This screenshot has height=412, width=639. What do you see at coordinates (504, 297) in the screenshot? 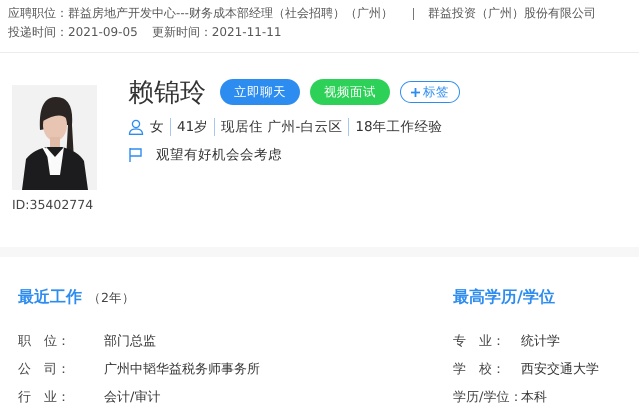
I see `section-heading: 最高学历/学位` at bounding box center [504, 297].